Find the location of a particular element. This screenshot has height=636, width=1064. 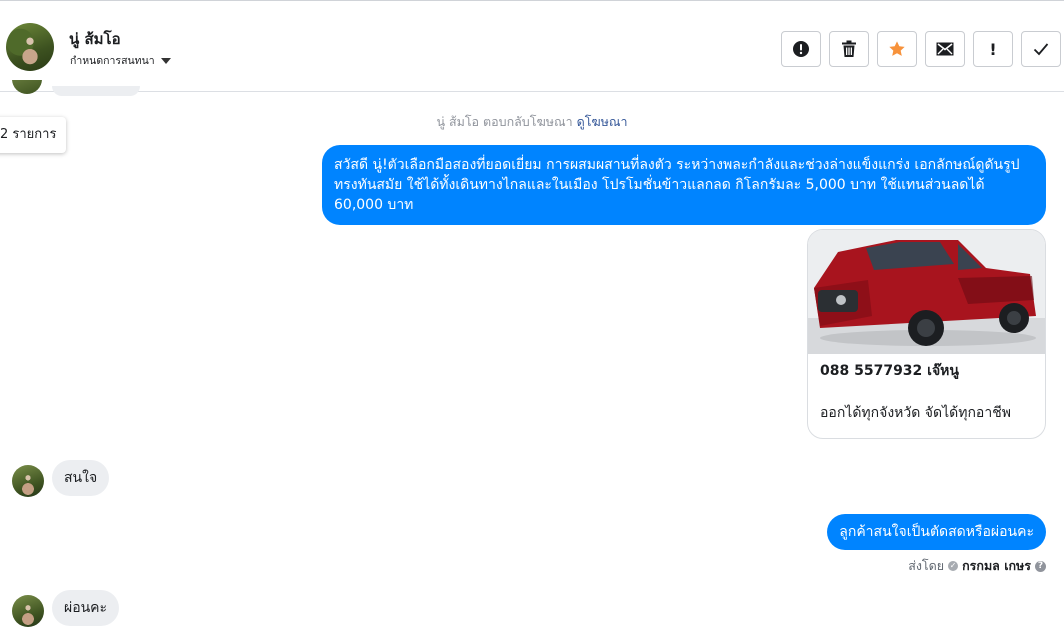

message-text: ผ่อนคะ is located at coordinates (86, 608).